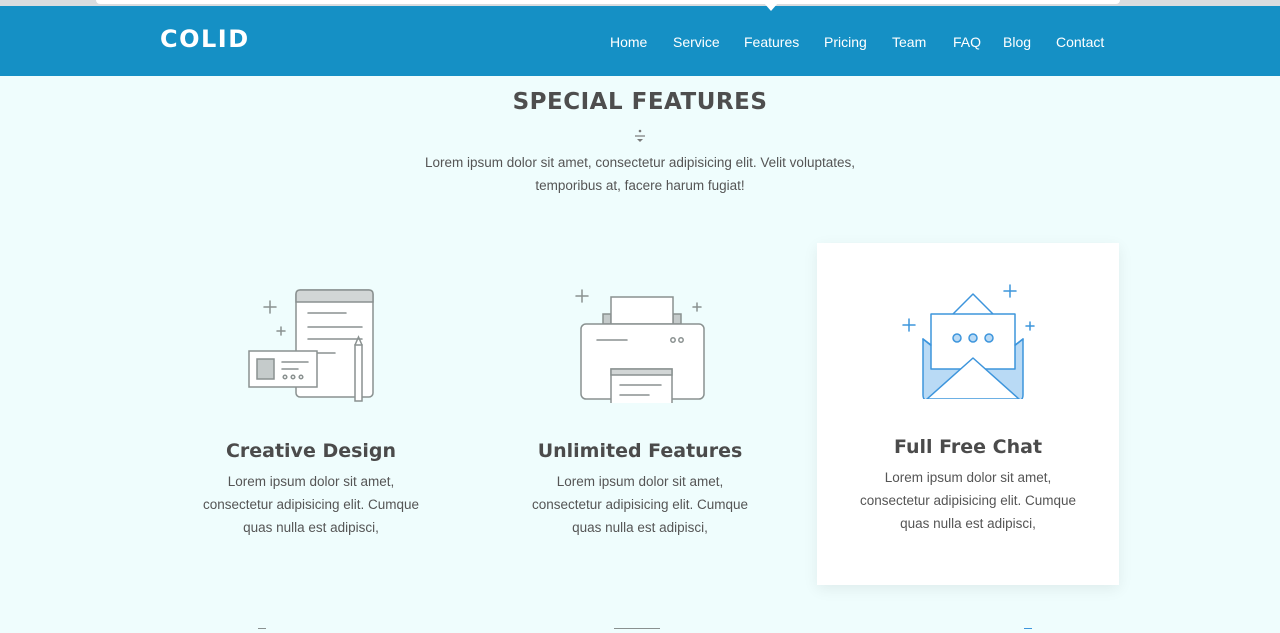 Image resolution: width=1280 pixels, height=633 pixels. What do you see at coordinates (1080, 42) in the screenshot?
I see `nav-item-contact: Contact` at bounding box center [1080, 42].